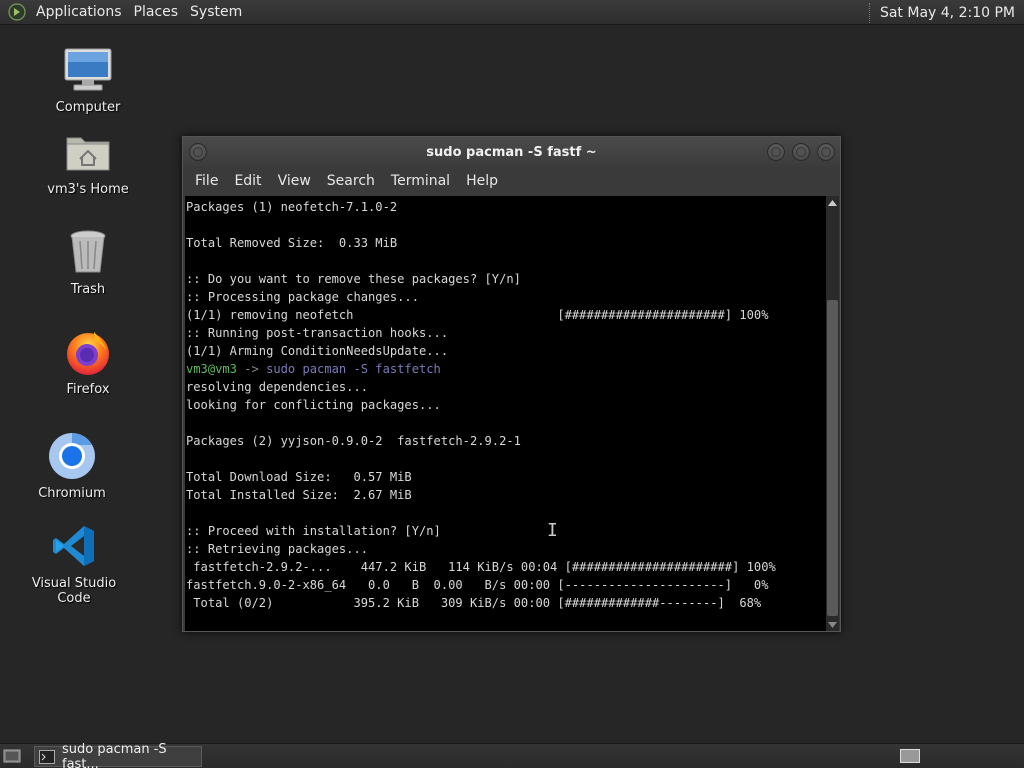  I want to click on window-titlebar: sudo pacman -S fastf ~, so click(511, 152).